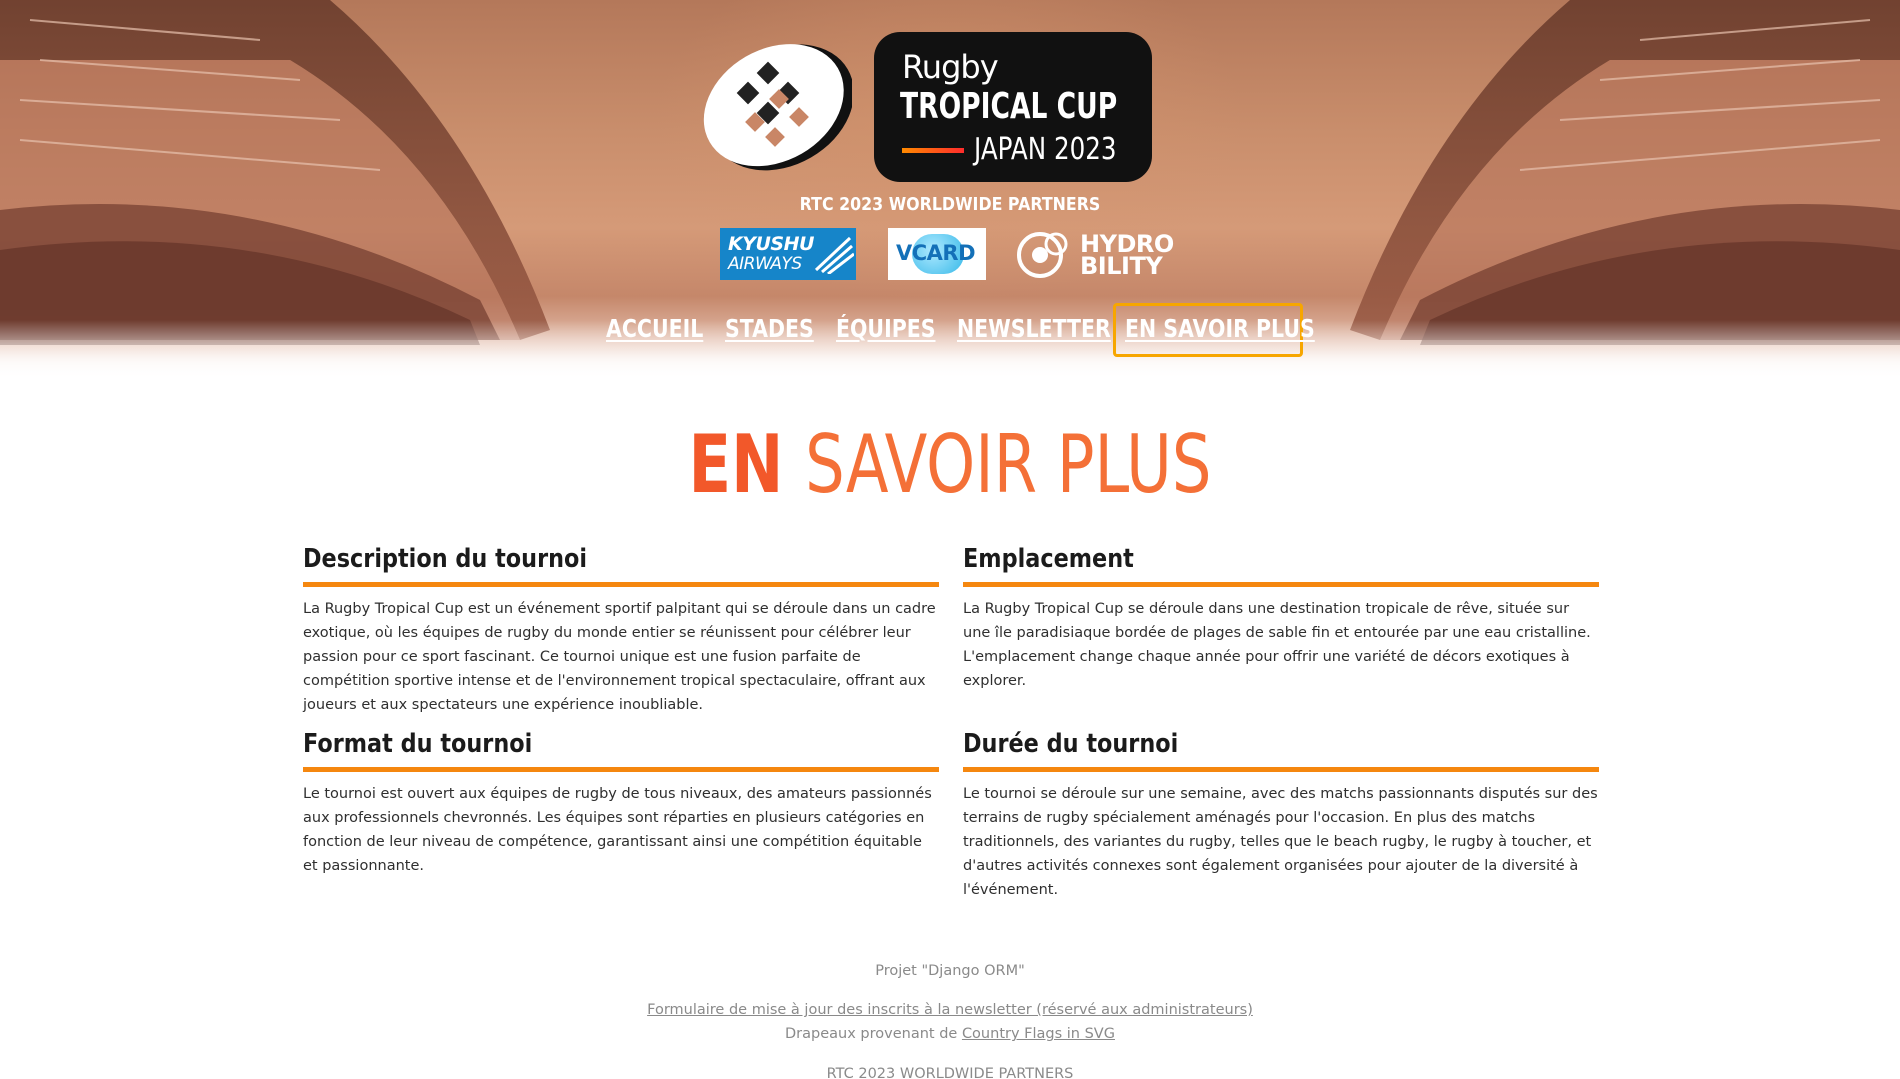 This screenshot has height=1079, width=1900. Describe the element at coordinates (933, 150) in the screenshot. I see `logo-stripe` at that location.